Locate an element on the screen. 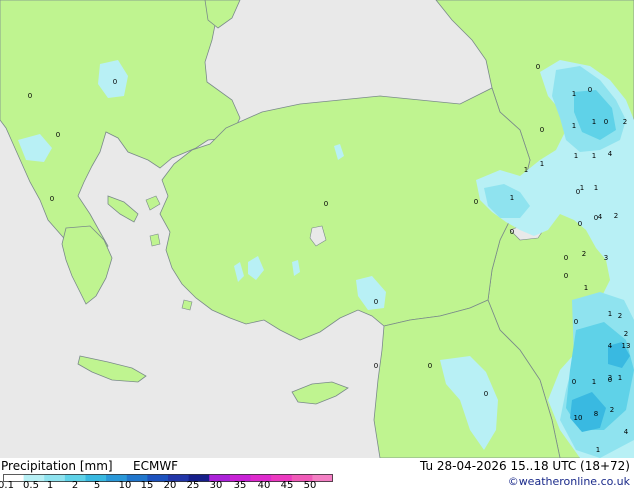  map-value-label: 13 is located at coordinates (626, 346).